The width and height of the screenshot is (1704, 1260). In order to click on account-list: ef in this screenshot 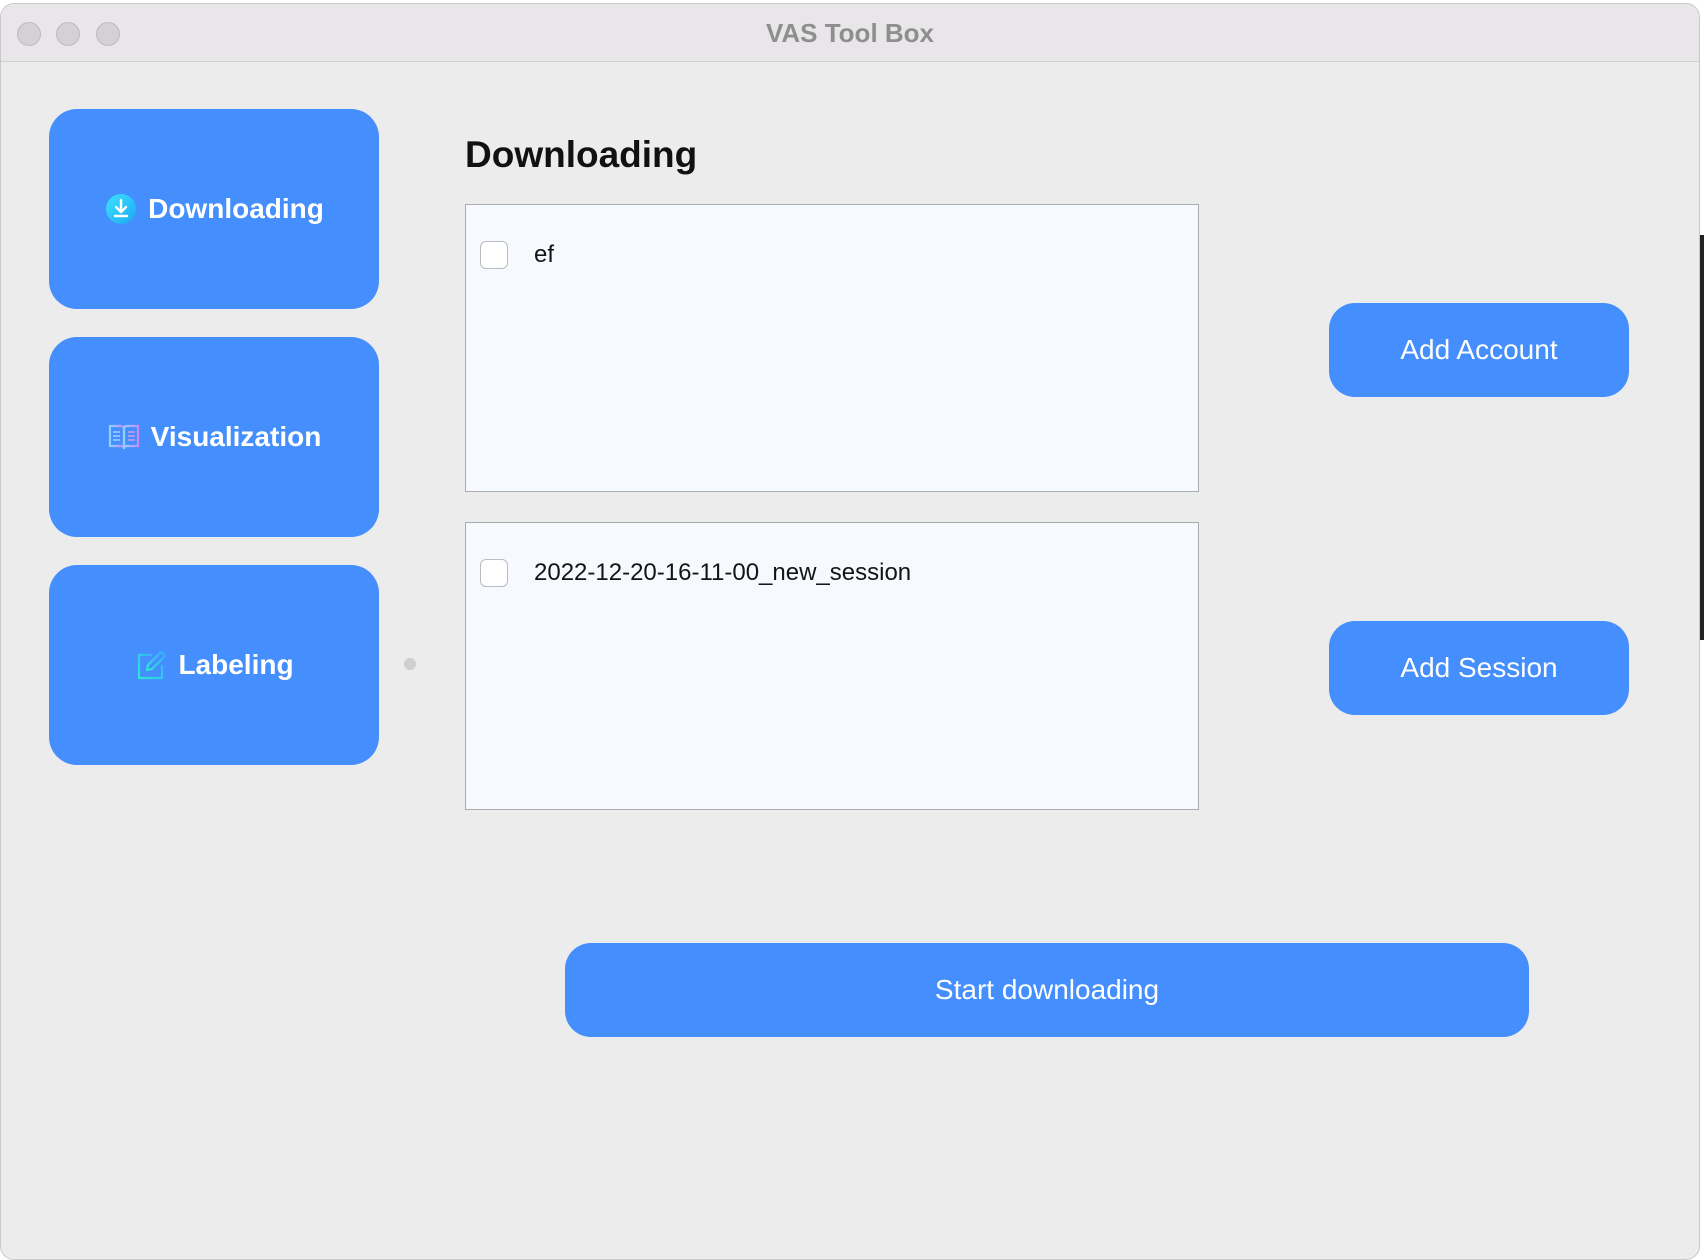, I will do `click(832, 348)`.